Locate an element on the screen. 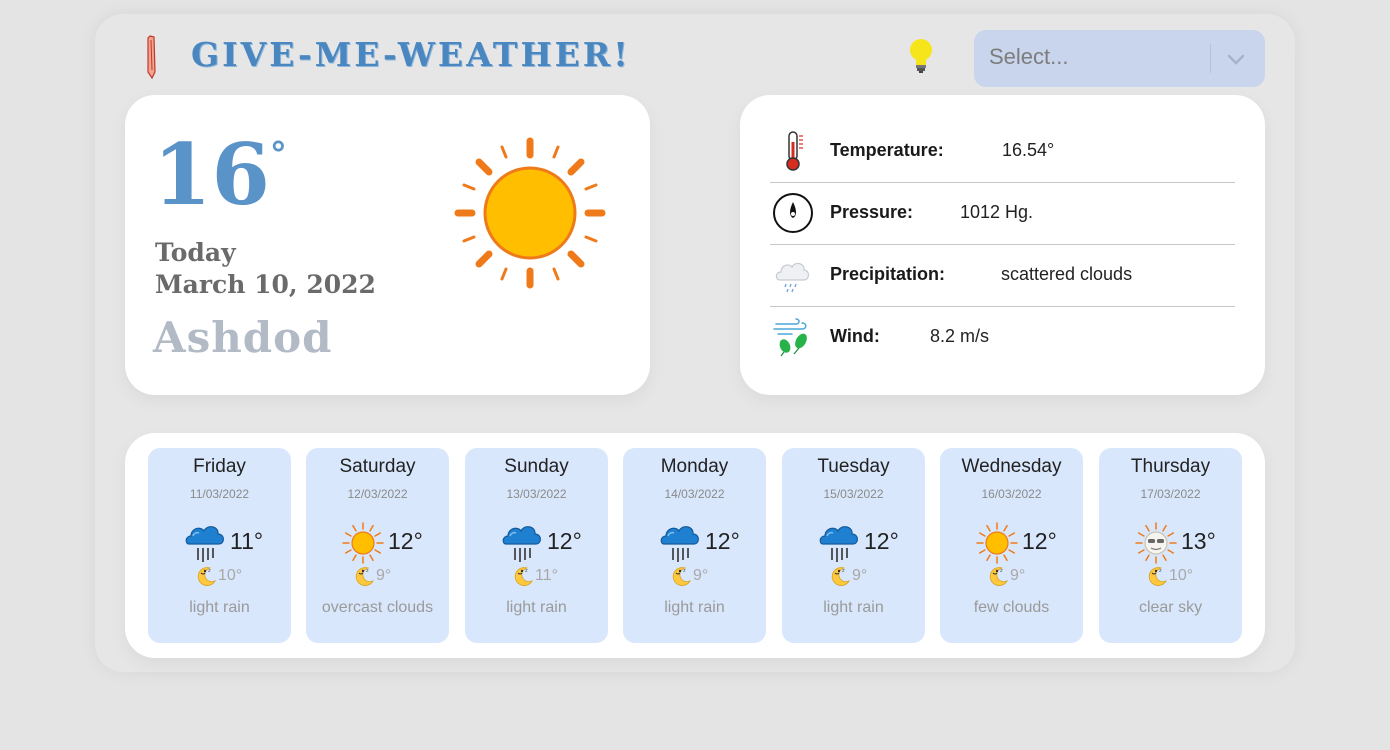 This screenshot has width=1390, height=750. city-name: Ashdod is located at coordinates (243, 337).